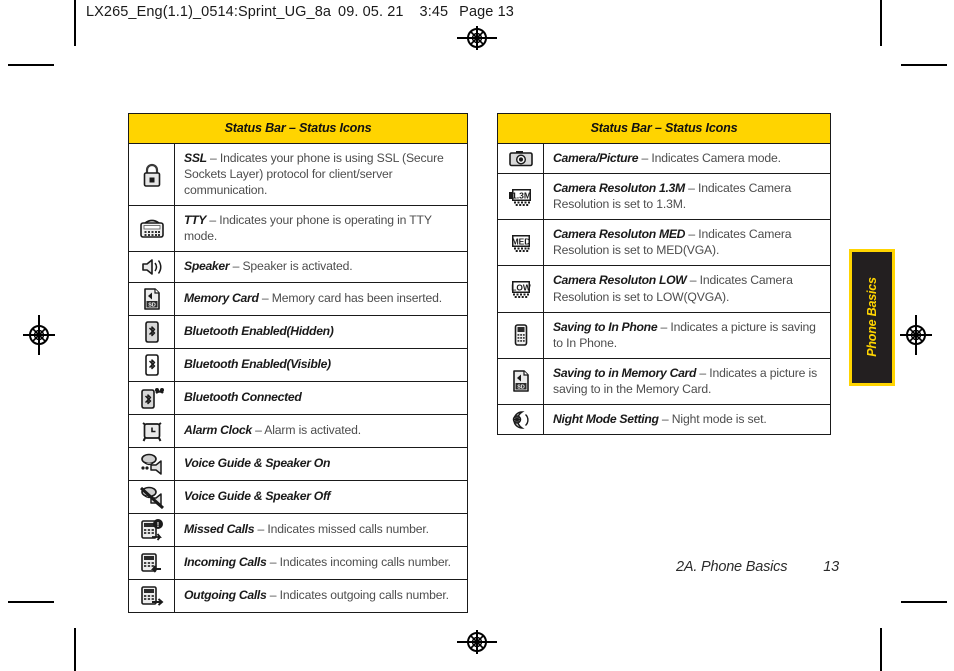 The width and height of the screenshot is (954, 671). Describe the element at coordinates (209, 12) in the screenshot. I see `slug-filename: LX265_Eng(1.1)_0514:Sprint_UG_8a` at that location.